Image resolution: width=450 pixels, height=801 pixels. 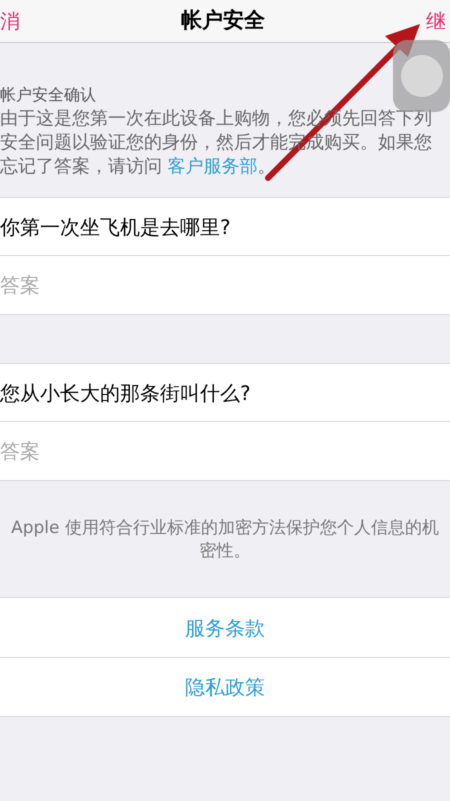 What do you see at coordinates (225, 686) in the screenshot?
I see `link-cell: 隐私政策` at bounding box center [225, 686].